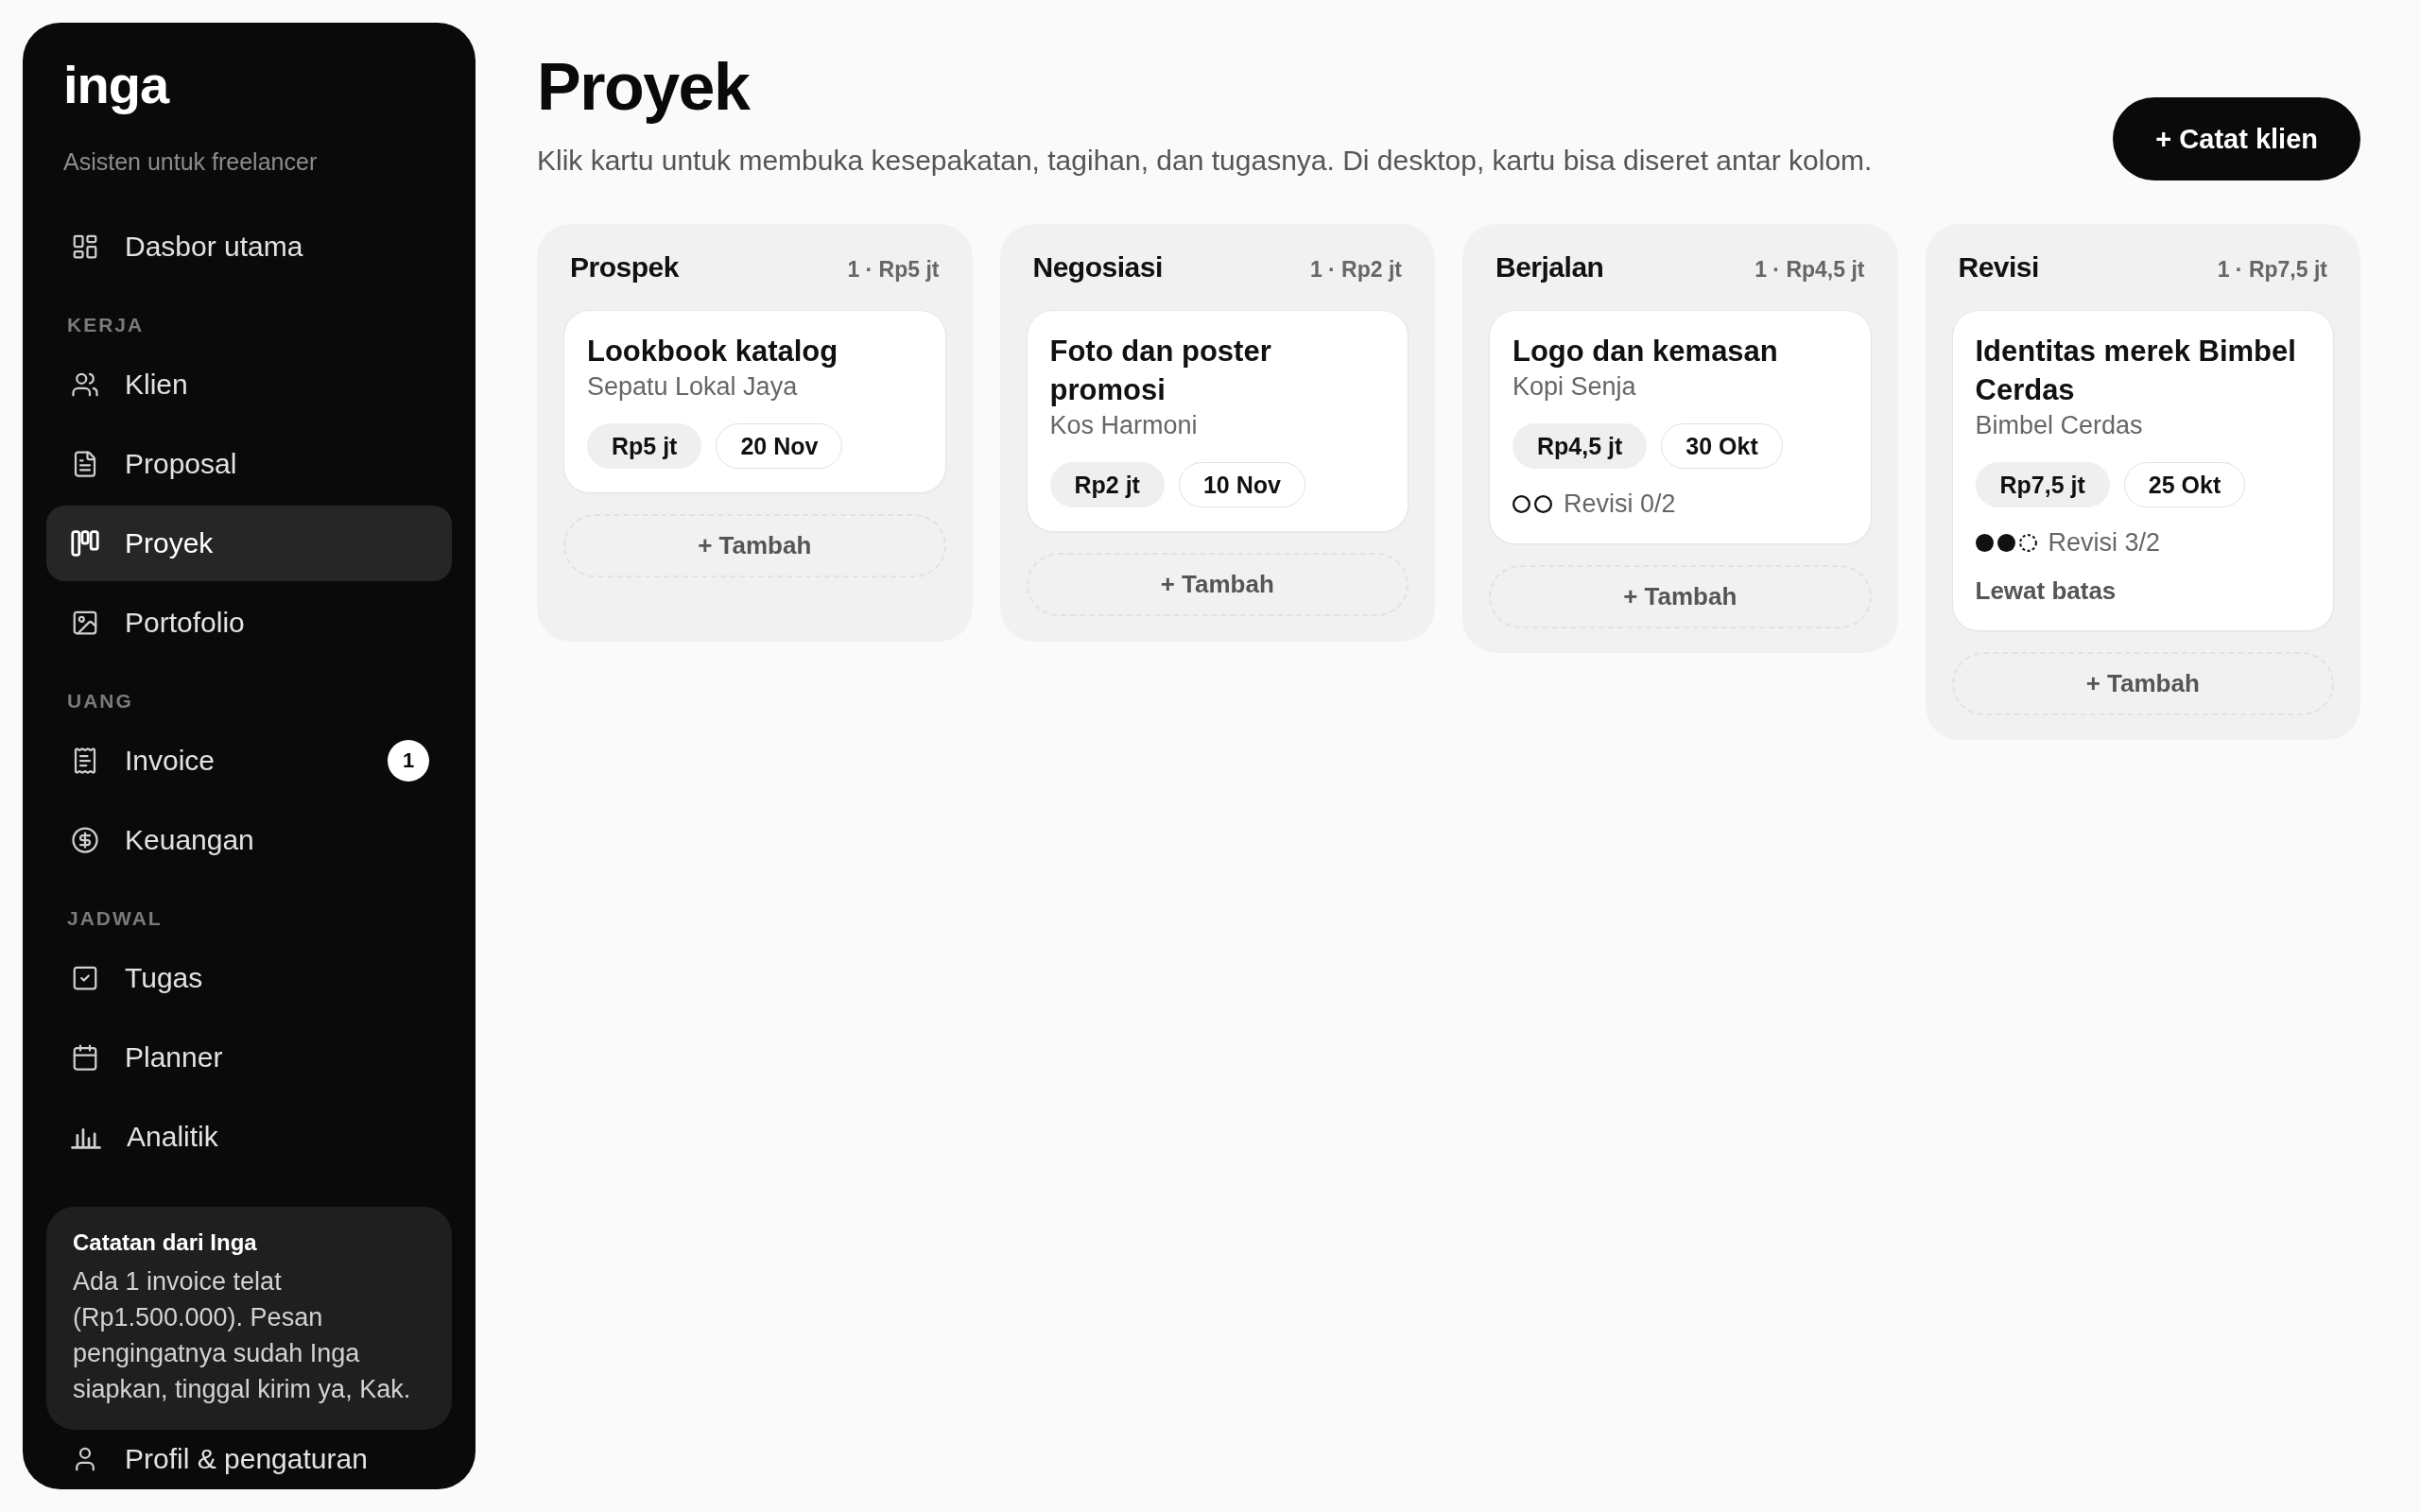  Describe the element at coordinates (1217, 421) in the screenshot. I see `project-card: Foto dan poster promosi Kos Harmoni Rp2 jt 10 Nov` at that location.